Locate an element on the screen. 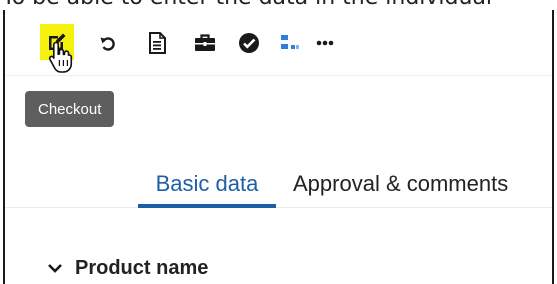 This screenshot has width=557, height=284. briefcase-icon is located at coordinates (205, 43).